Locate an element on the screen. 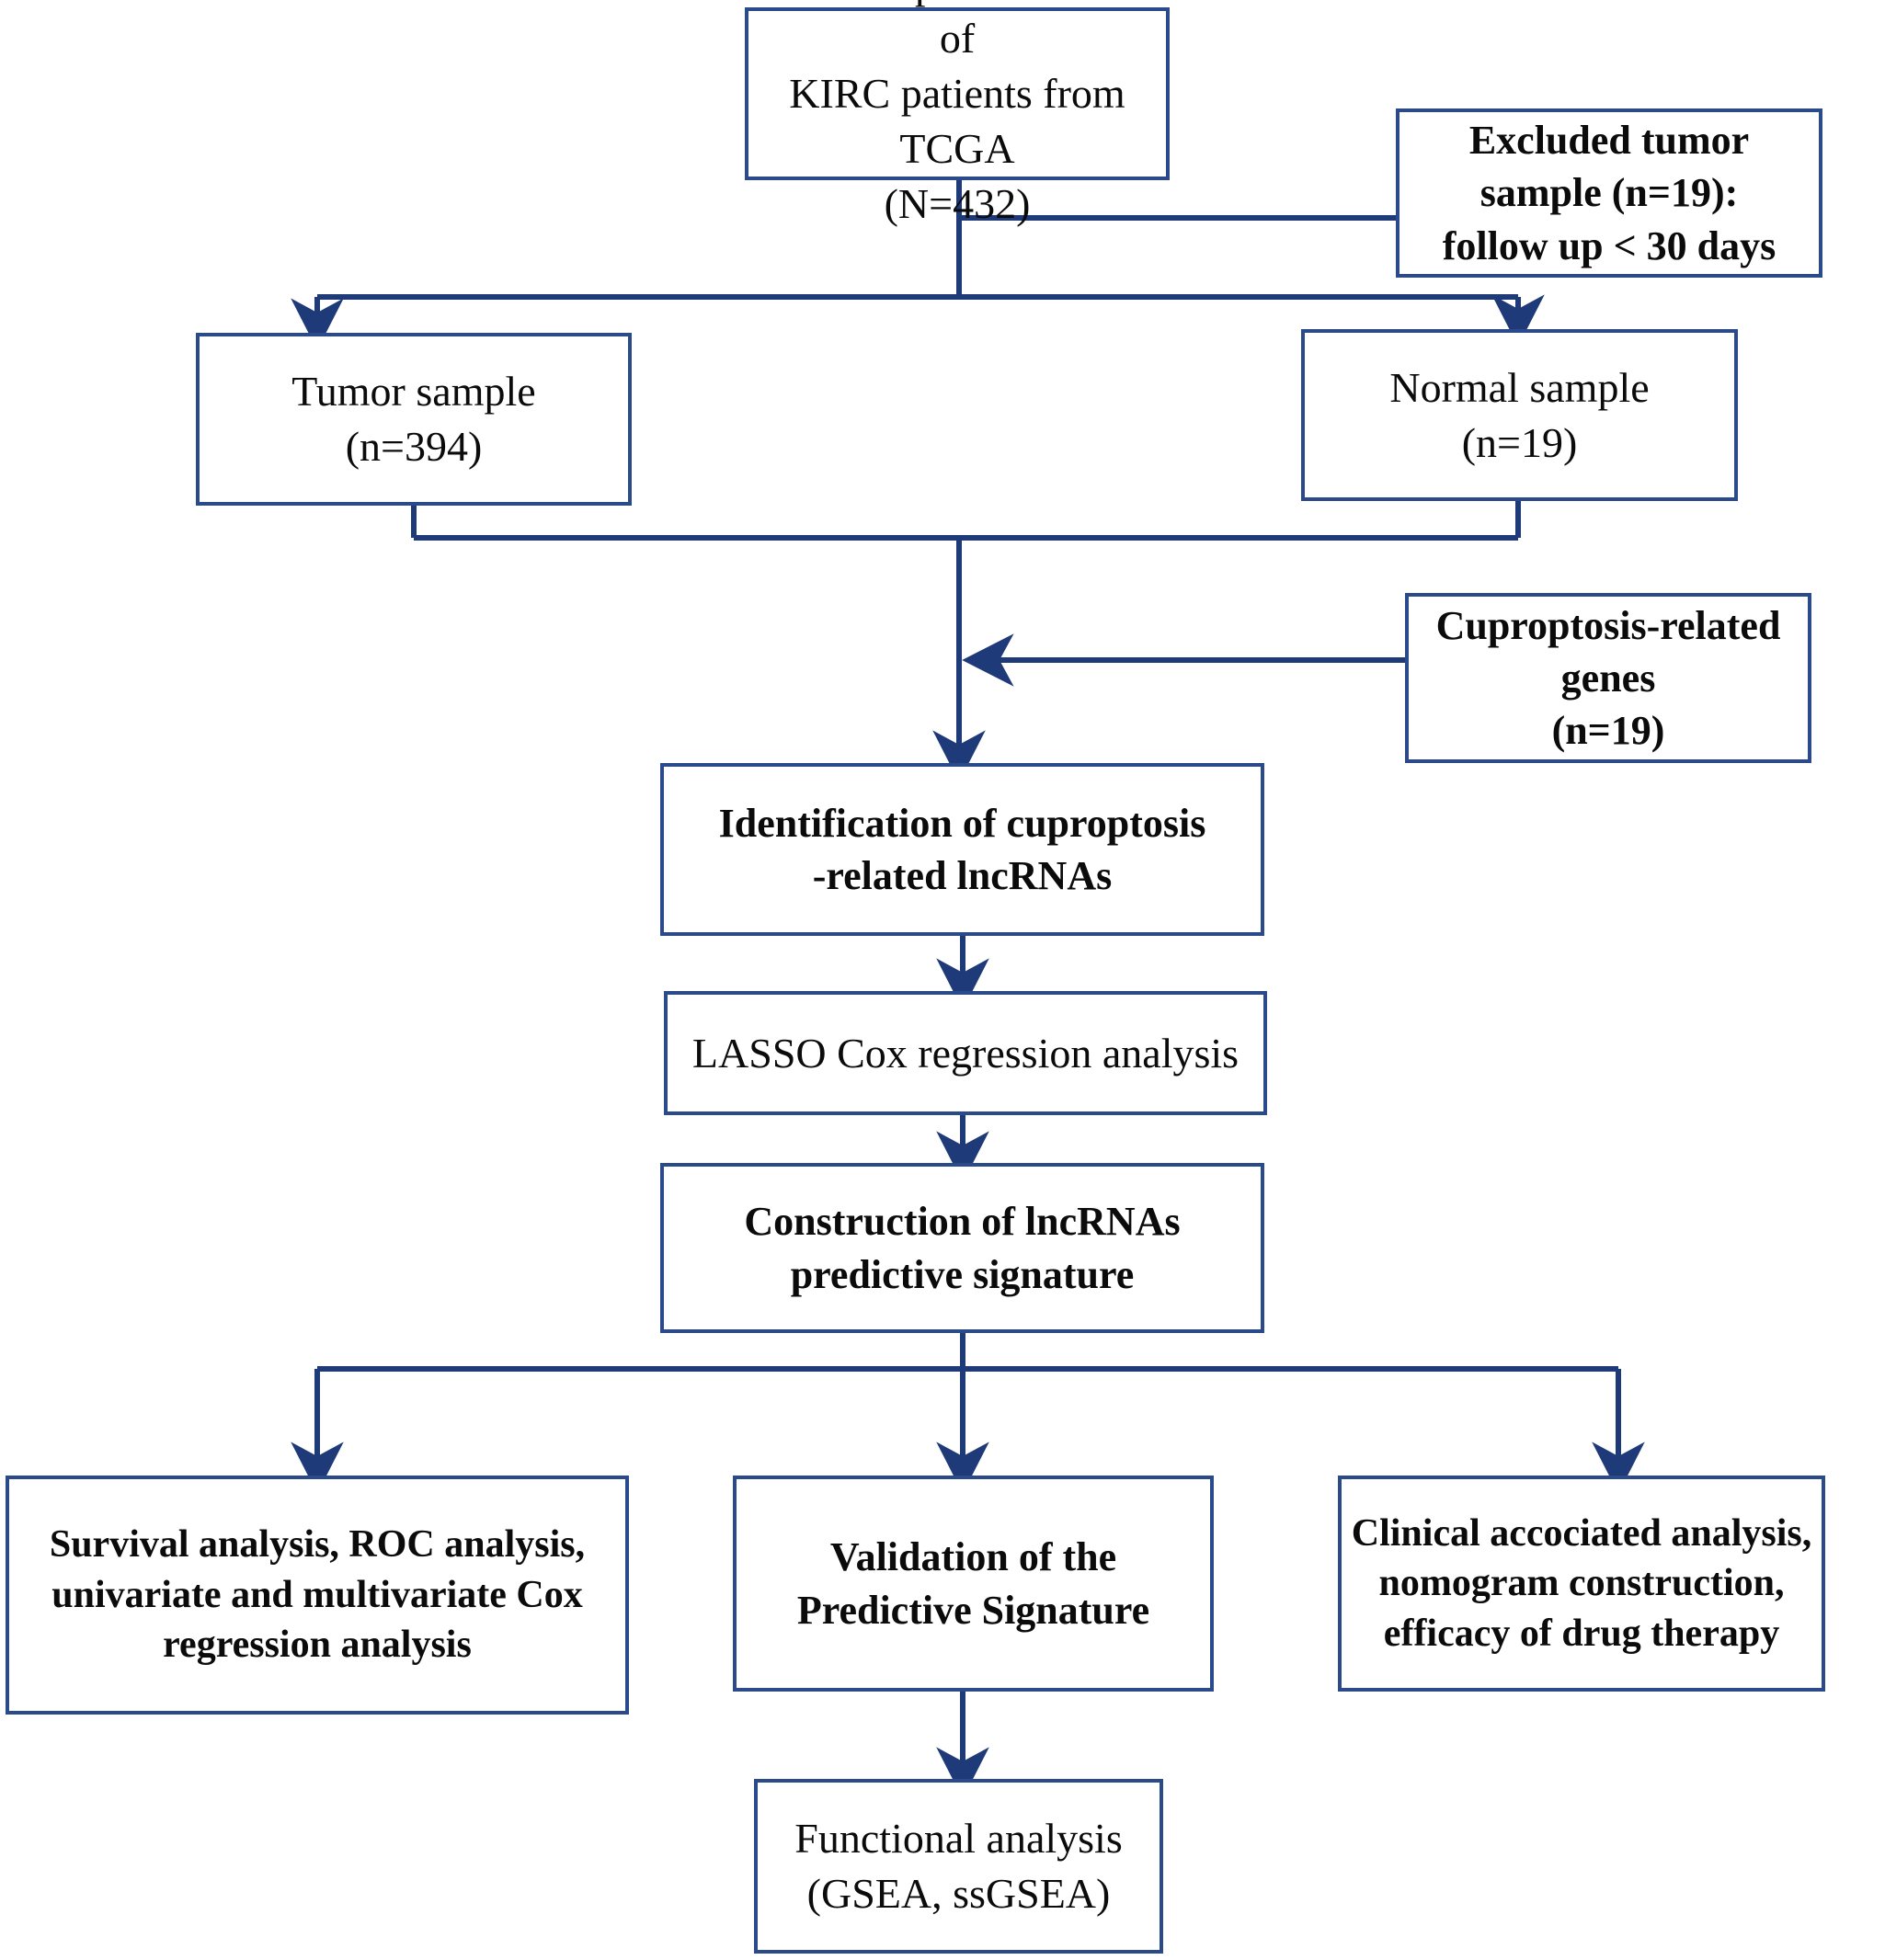 The image size is (1885, 1960). node-label: Functional analysis (GSEA, ssGSEA) is located at coordinates (958, 1866).